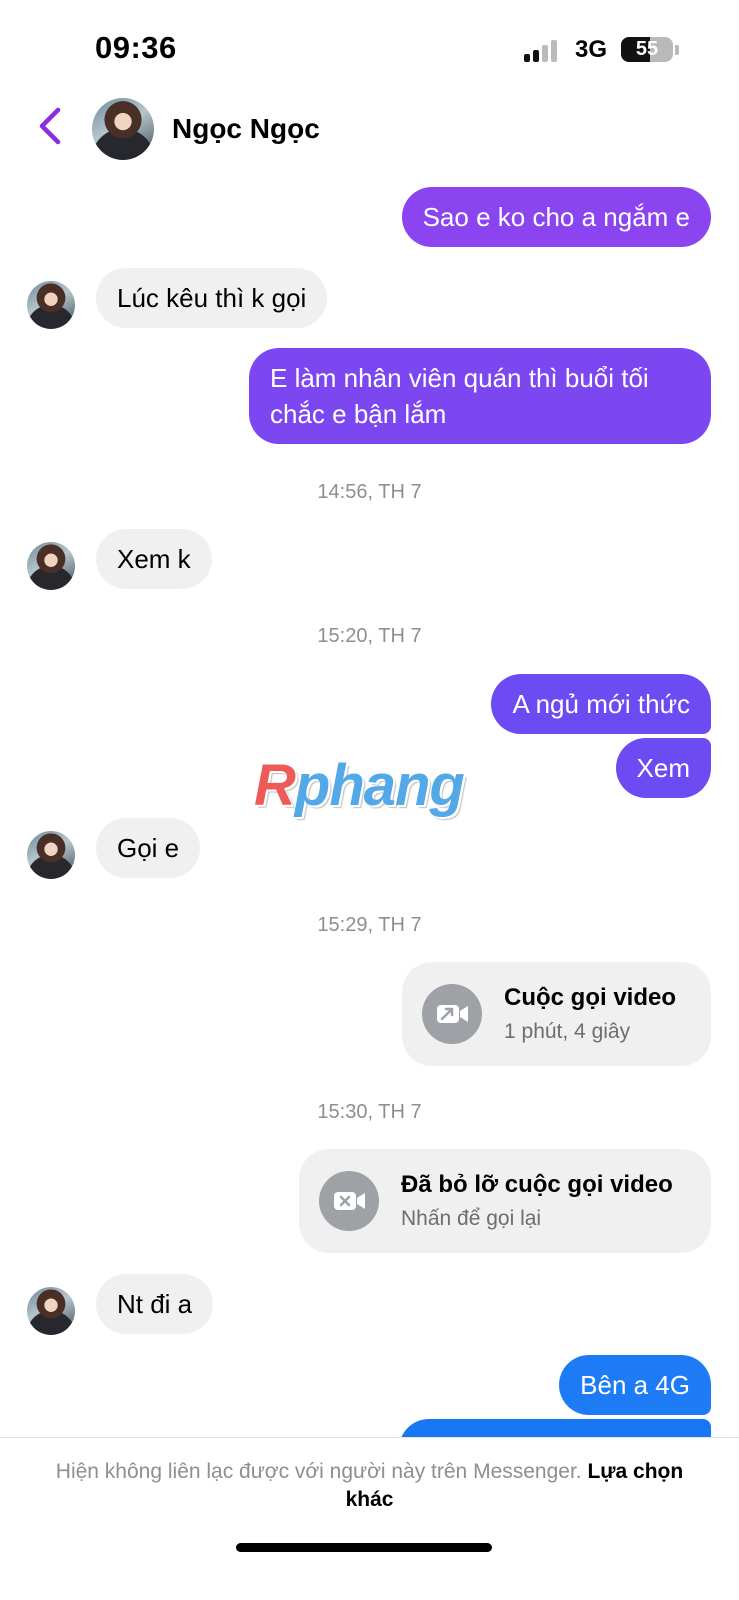 The image size is (739, 1600). I want to click on missed-video-call-icon, so click(349, 1201).